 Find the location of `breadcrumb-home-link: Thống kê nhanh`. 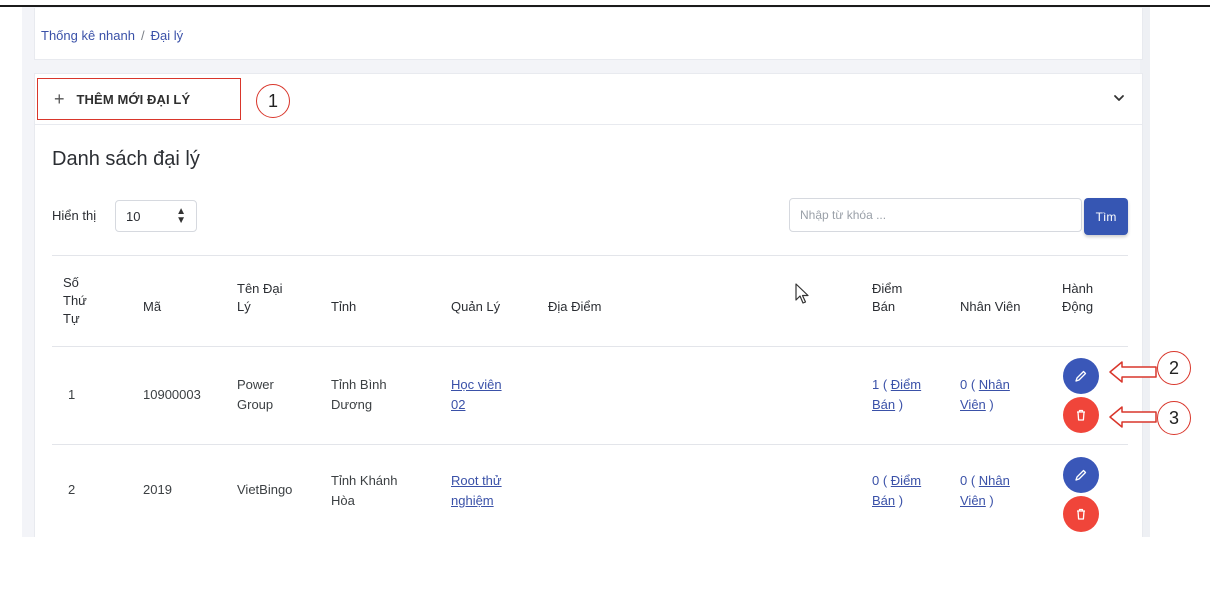

breadcrumb-home-link: Thống kê nhanh is located at coordinates (88, 35).